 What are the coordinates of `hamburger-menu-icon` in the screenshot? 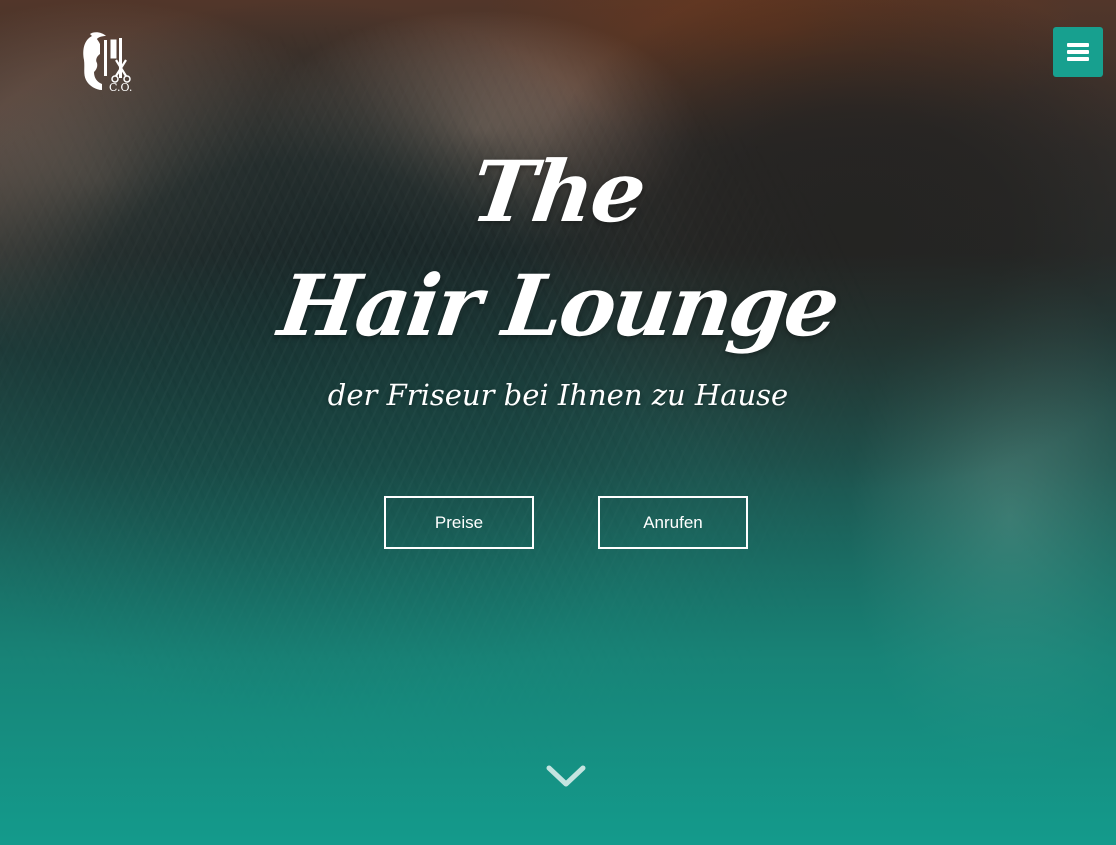 It's located at (1078, 52).